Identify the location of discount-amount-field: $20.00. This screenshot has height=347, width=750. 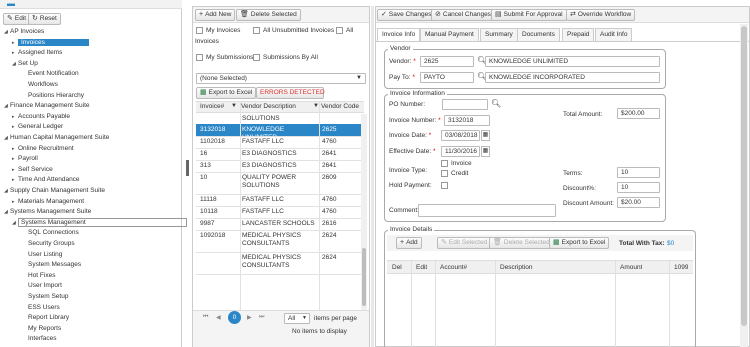
(638, 202).